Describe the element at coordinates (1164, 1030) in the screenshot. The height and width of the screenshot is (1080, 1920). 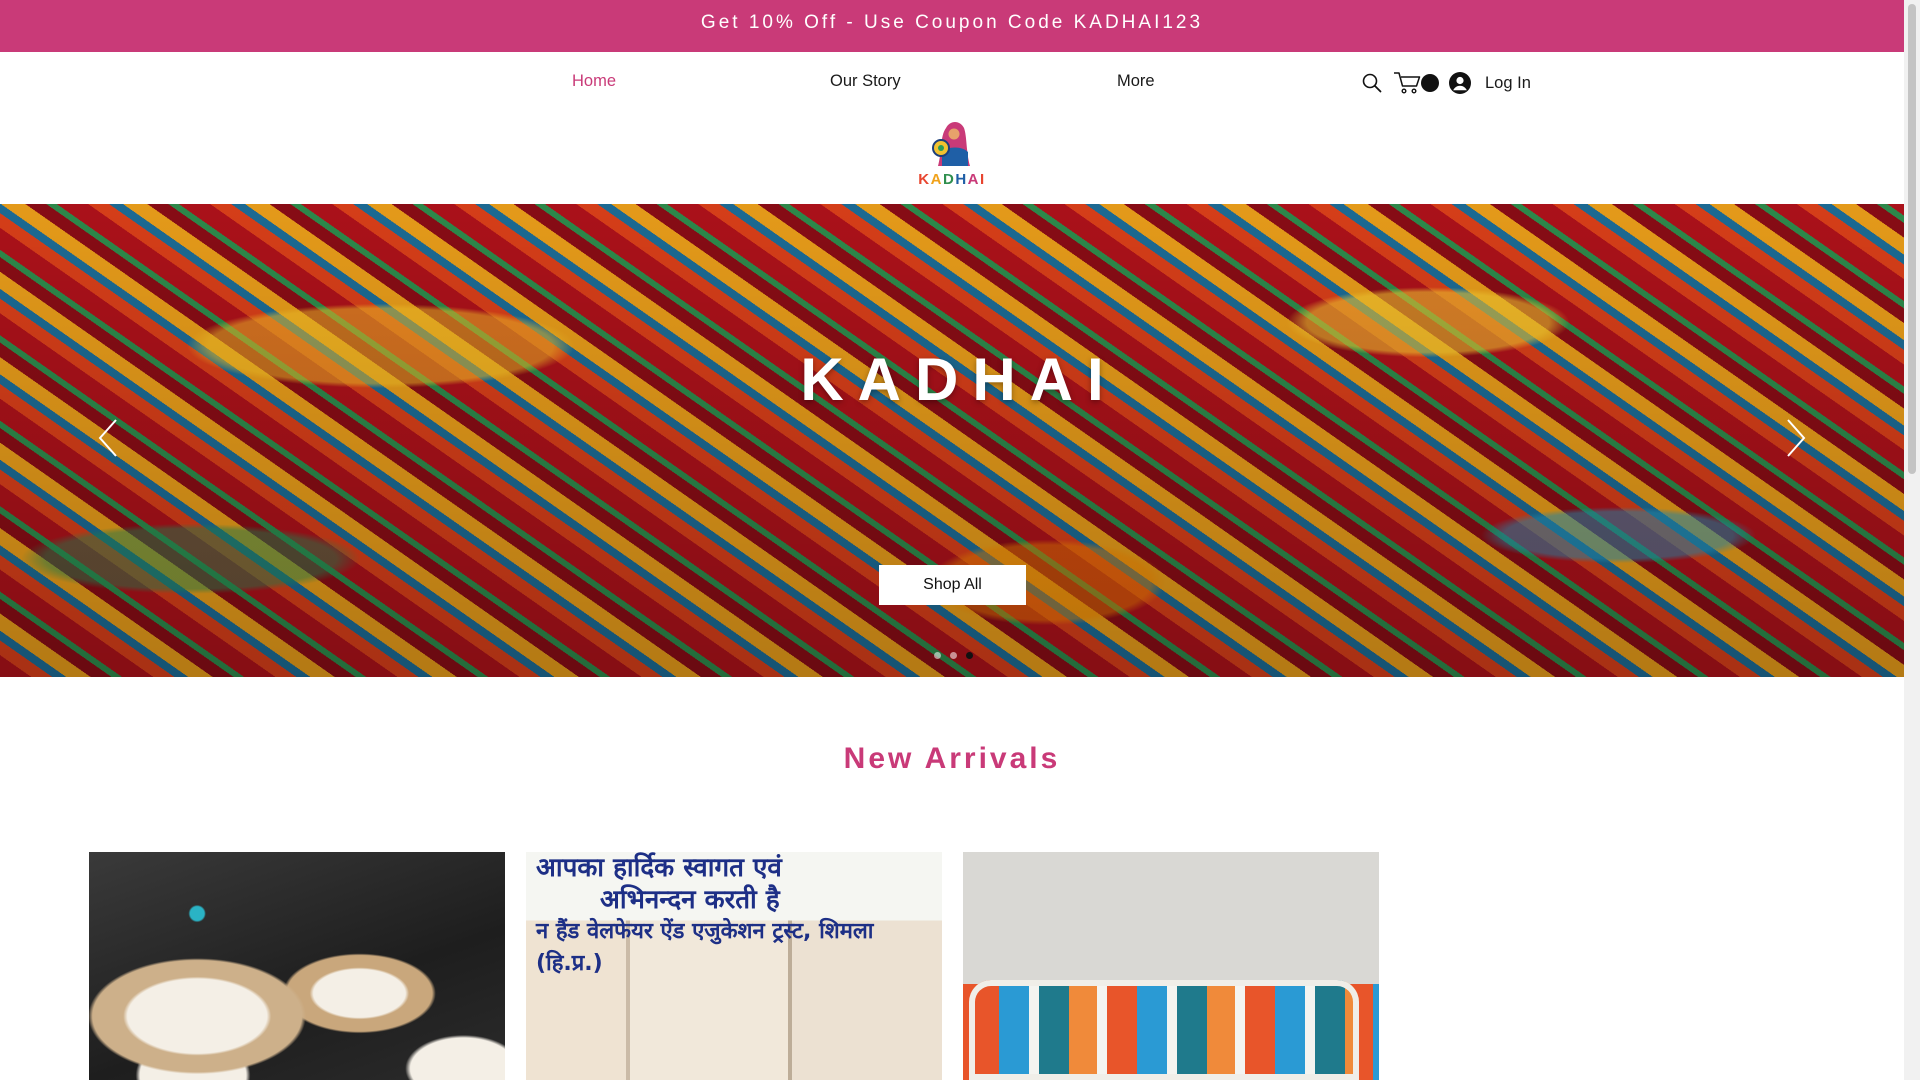
I see `crochet-pouch-image` at that location.